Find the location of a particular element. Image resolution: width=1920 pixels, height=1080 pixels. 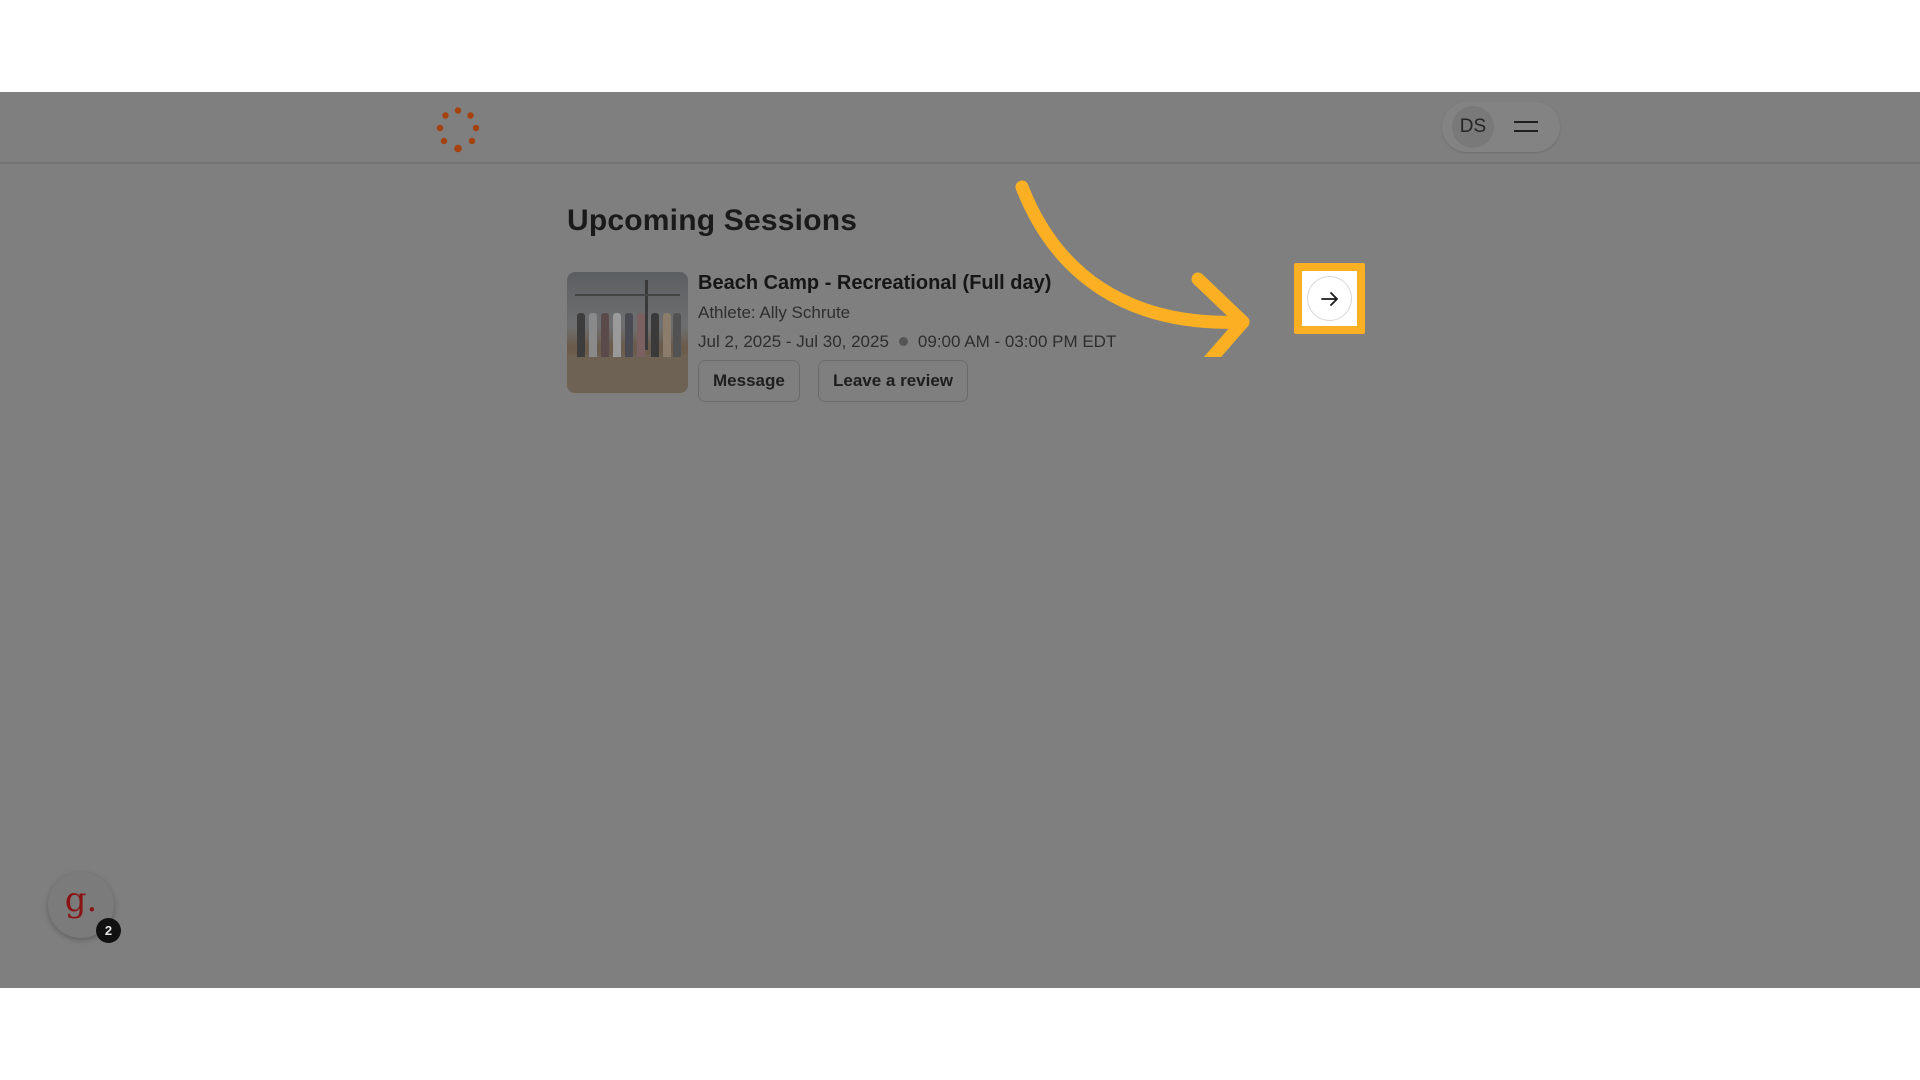

highlight-box is located at coordinates (1329, 298).